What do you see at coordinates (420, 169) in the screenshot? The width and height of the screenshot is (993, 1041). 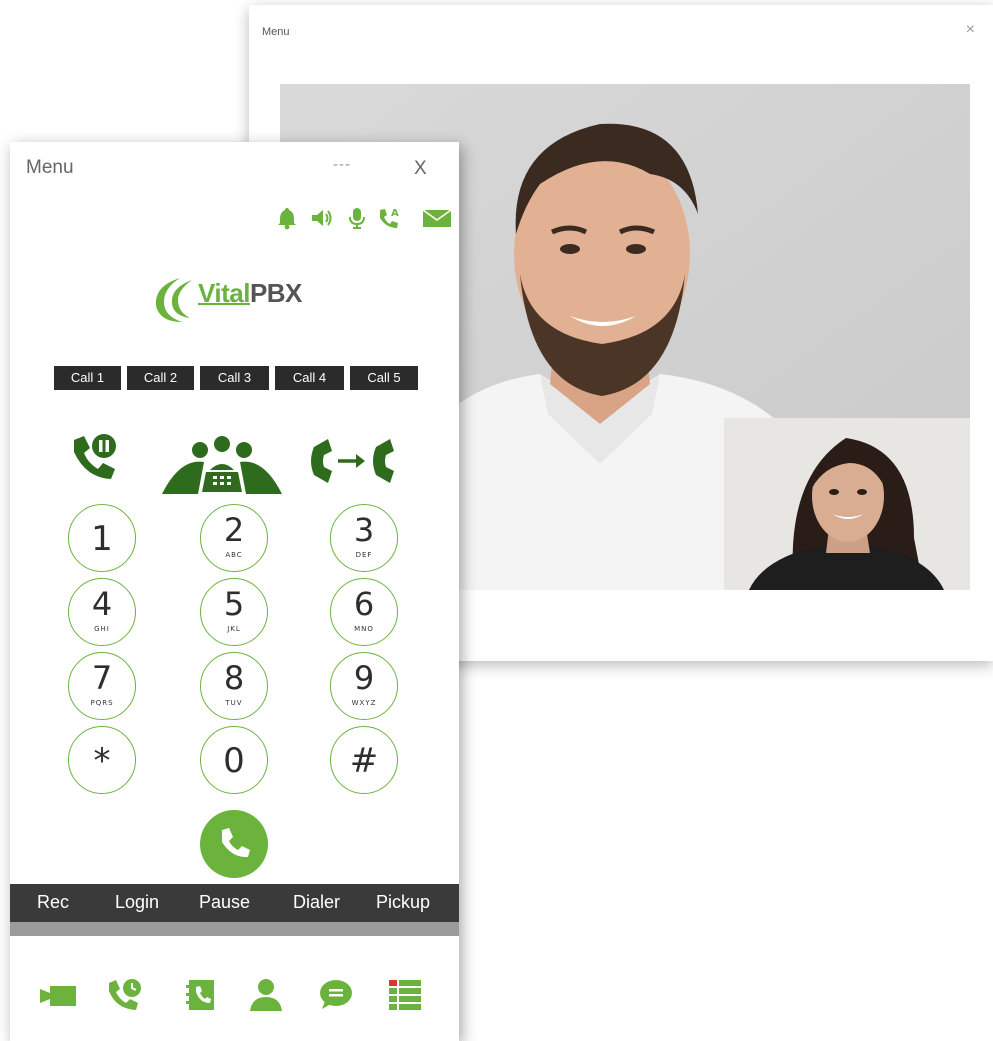 I see `phone-close-button: X` at bounding box center [420, 169].